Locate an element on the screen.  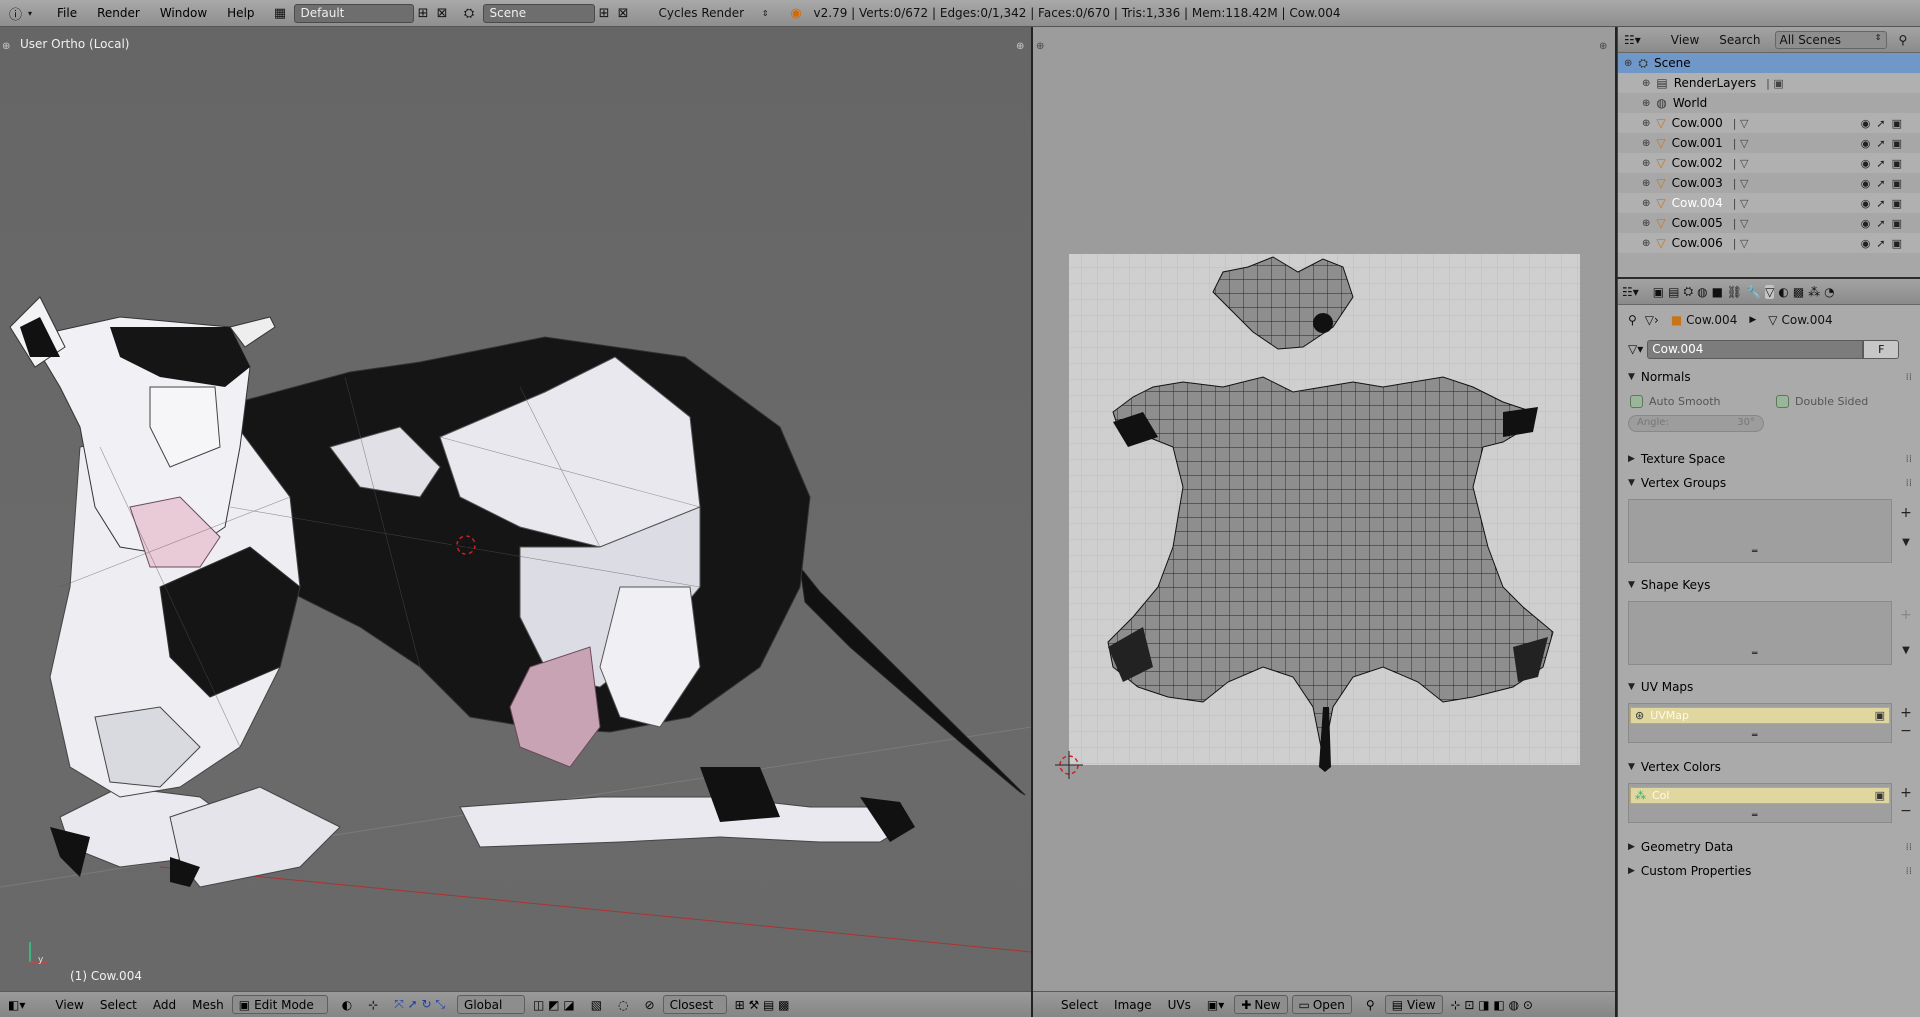
open-image-button: ▭ Open is located at coordinates (1321, 1004).